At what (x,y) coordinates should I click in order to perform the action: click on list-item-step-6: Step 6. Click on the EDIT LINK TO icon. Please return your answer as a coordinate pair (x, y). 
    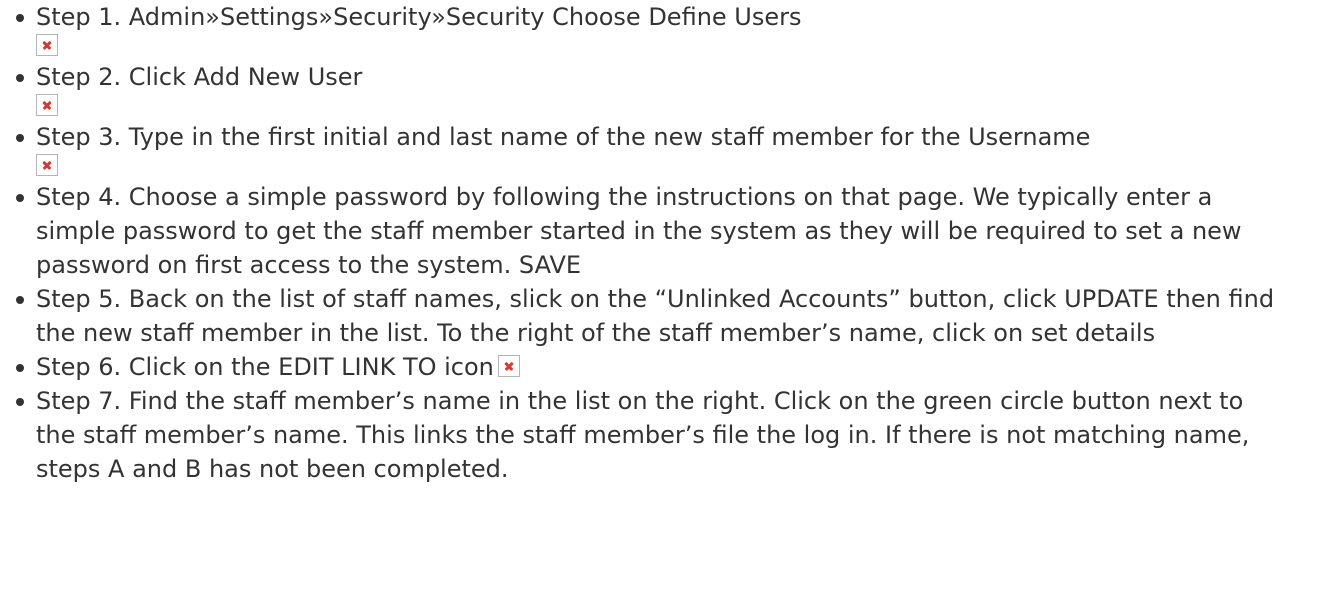
    Looking at the image, I should click on (646, 367).